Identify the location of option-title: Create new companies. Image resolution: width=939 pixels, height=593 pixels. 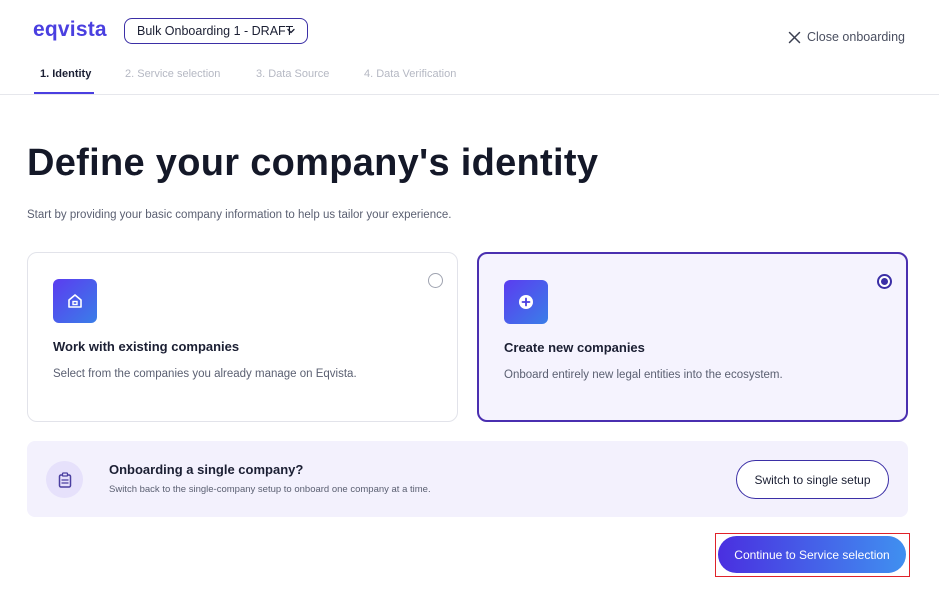
(574, 347).